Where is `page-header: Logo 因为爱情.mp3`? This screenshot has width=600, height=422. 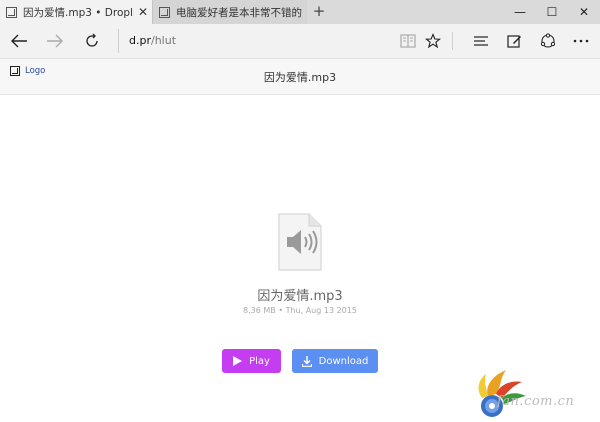
page-header: Logo 因为爱情.mp3 is located at coordinates (300, 77).